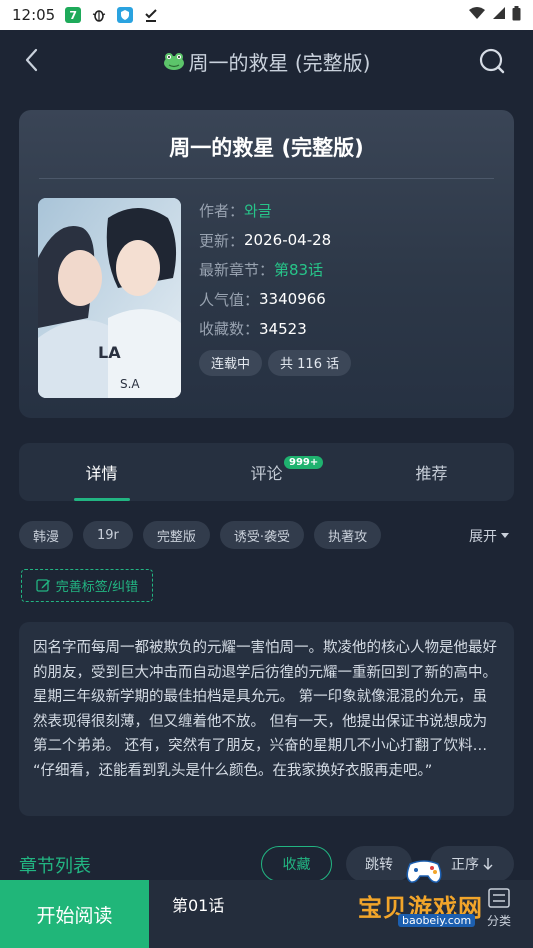  What do you see at coordinates (283, 328) in the screenshot?
I see `favorites-value: 34523` at bounding box center [283, 328].